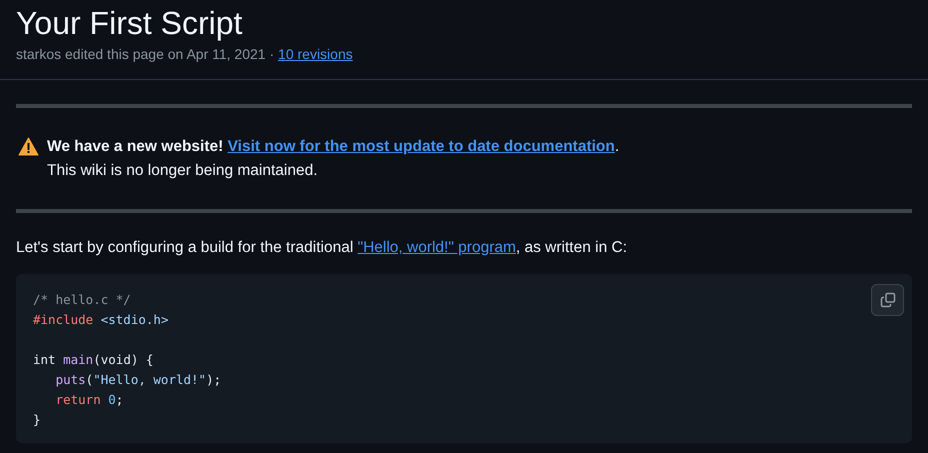  I want to click on code-line: }, so click(37, 420).